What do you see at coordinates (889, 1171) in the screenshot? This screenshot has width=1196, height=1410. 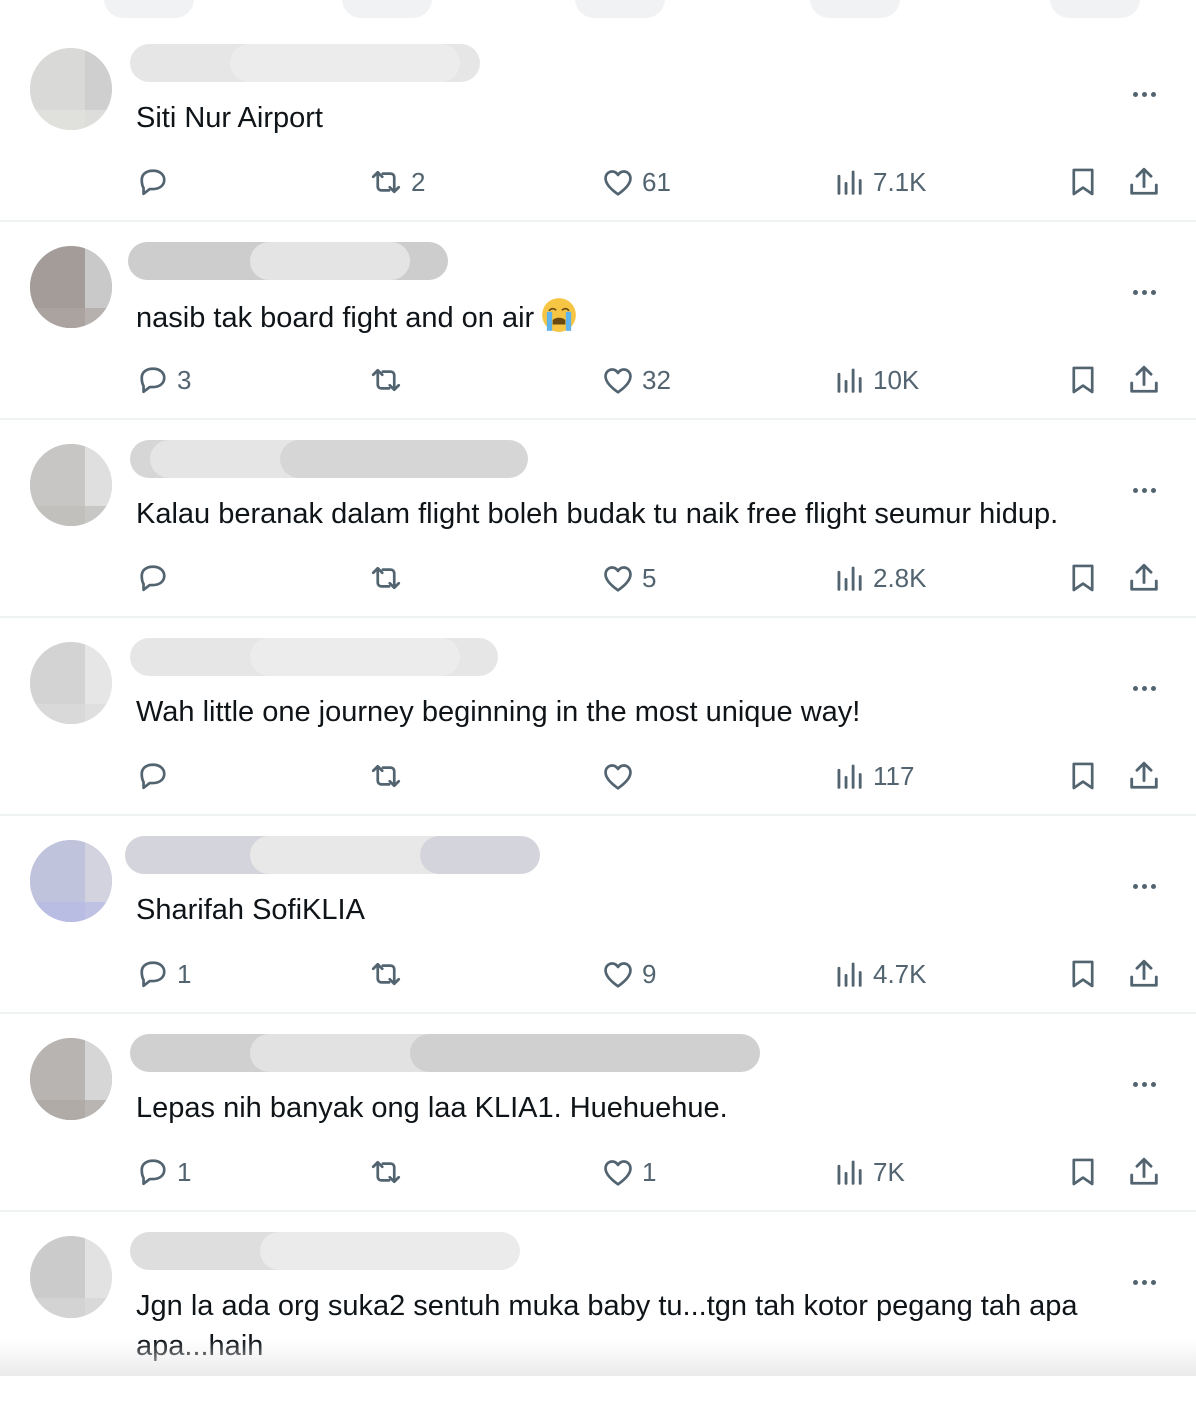 I see `view-count: 7K` at bounding box center [889, 1171].